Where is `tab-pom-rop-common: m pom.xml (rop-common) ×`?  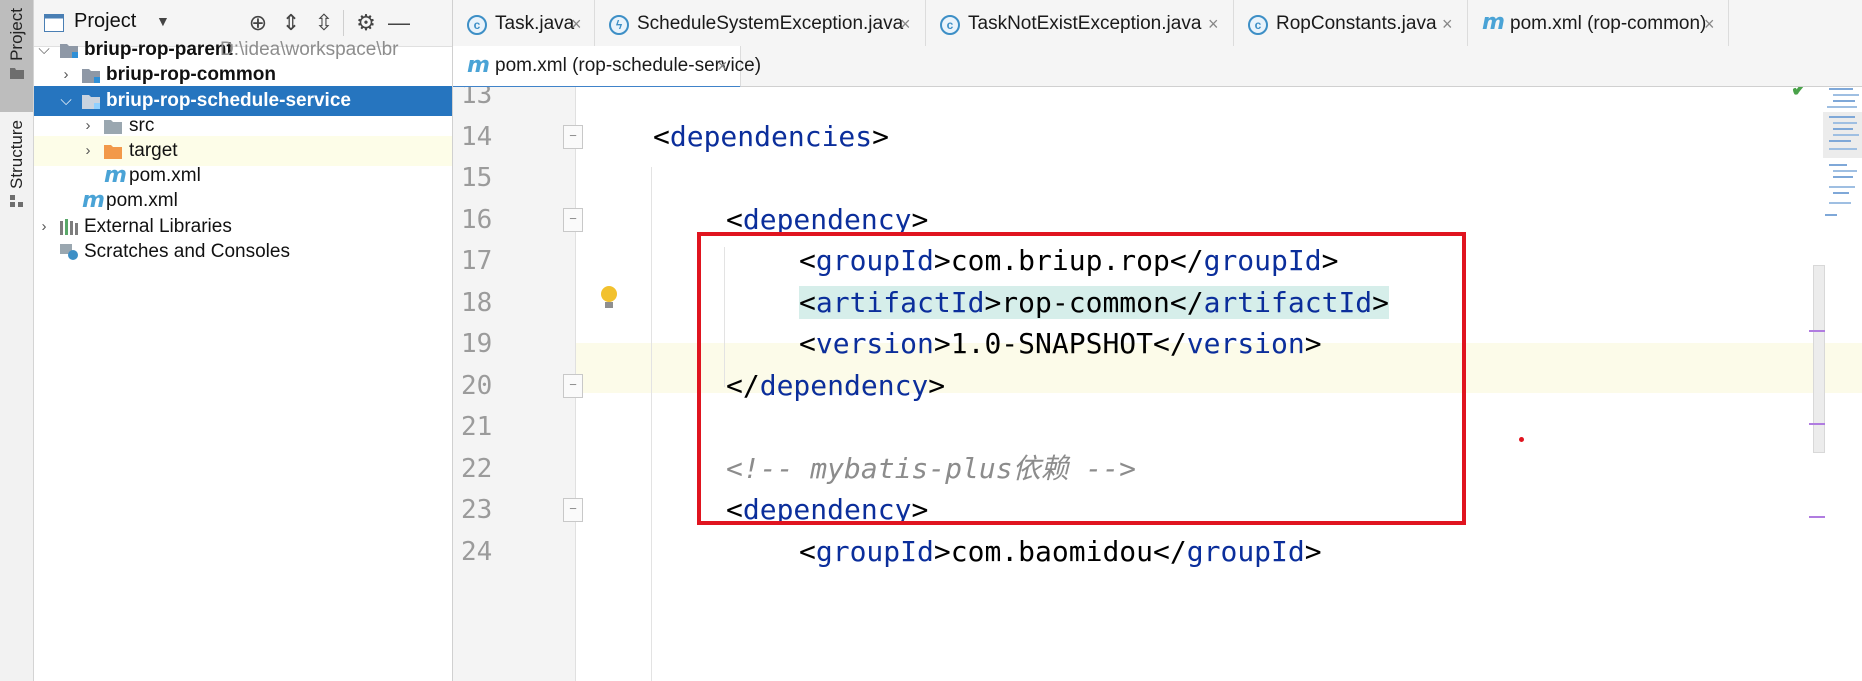 tab-pom-rop-common: m pom.xml (rop-common) × is located at coordinates (1598, 23).